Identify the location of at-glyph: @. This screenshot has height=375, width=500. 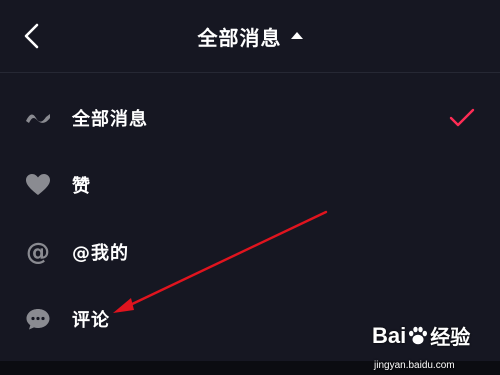
(38, 251).